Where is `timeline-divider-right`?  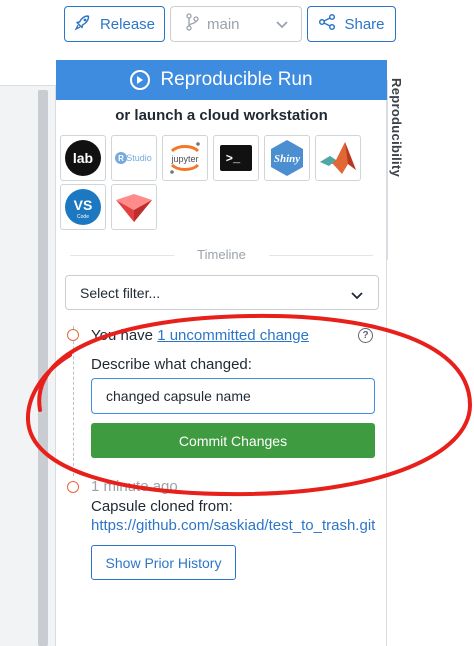 timeline-divider-right is located at coordinates (321, 255).